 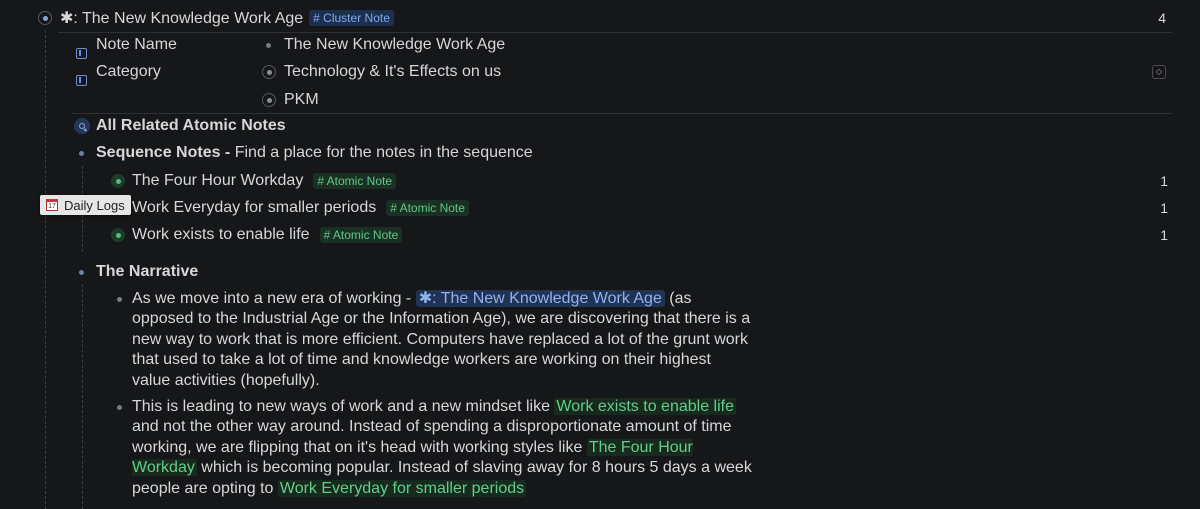 I want to click on narrative-label: The Narrative, so click(x=147, y=272).